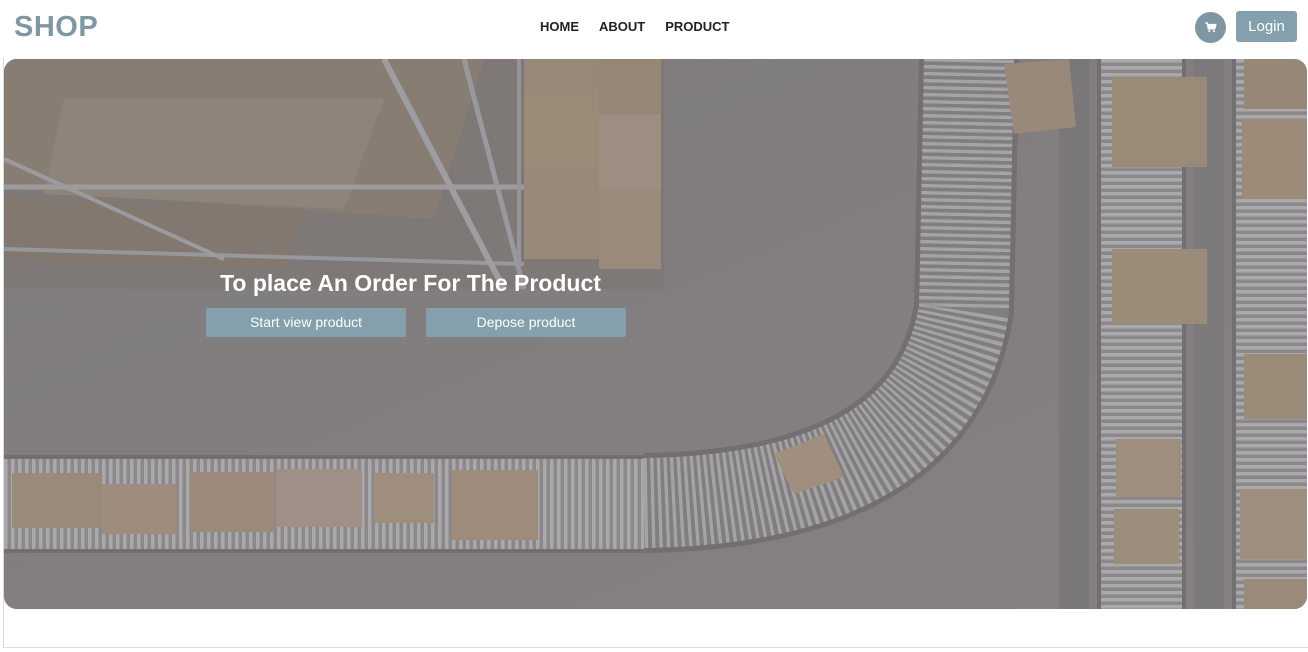 This screenshot has width=1308, height=652. What do you see at coordinates (410, 283) in the screenshot?
I see `hero-title: To place An Order For The Product` at bounding box center [410, 283].